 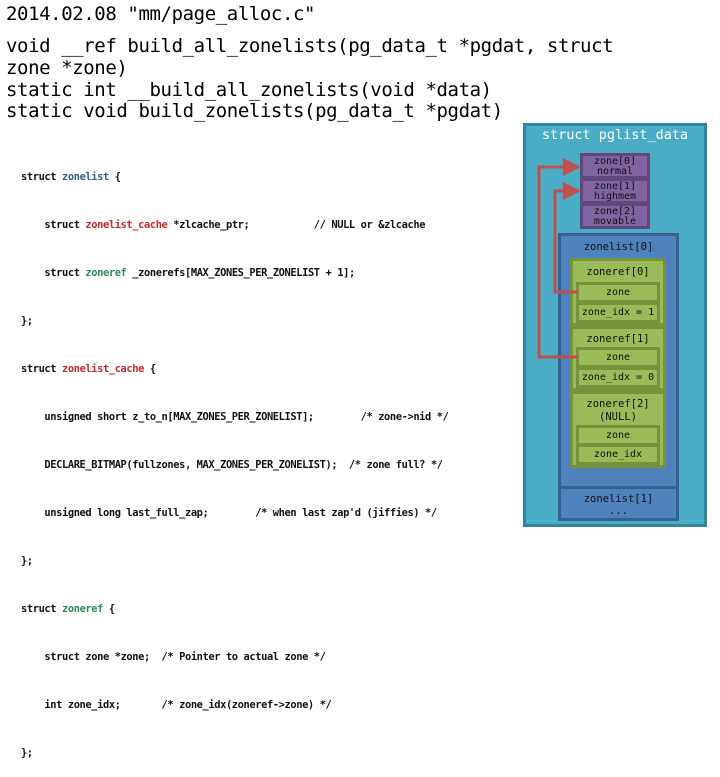 I want to click on zoneref-2-label: zoneref[2], so click(x=618, y=404).